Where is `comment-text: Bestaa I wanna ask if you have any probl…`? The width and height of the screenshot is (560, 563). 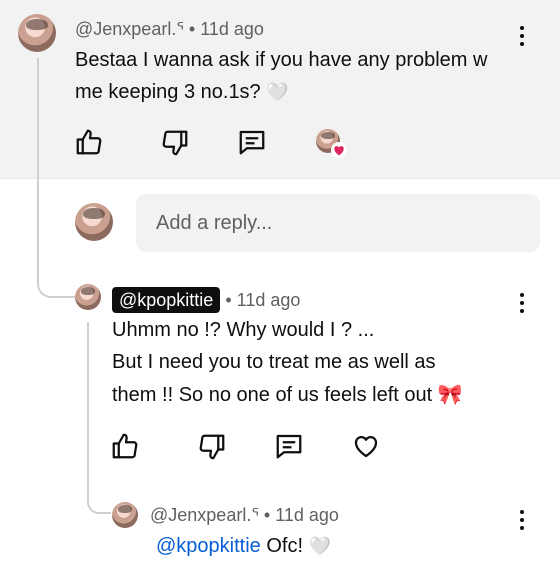
comment-text: Bestaa I wanna ask if you have any probl… is located at coordinates (281, 76).